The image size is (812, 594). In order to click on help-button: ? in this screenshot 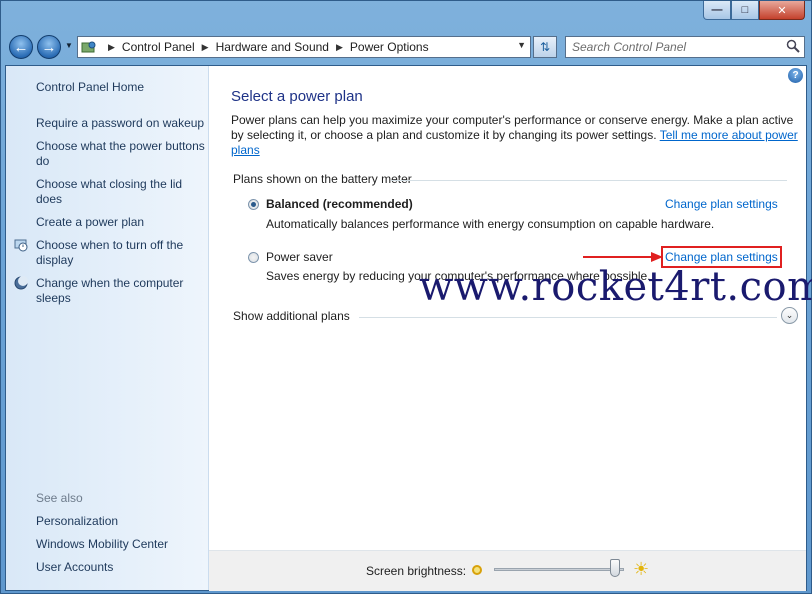, I will do `click(795, 75)`.